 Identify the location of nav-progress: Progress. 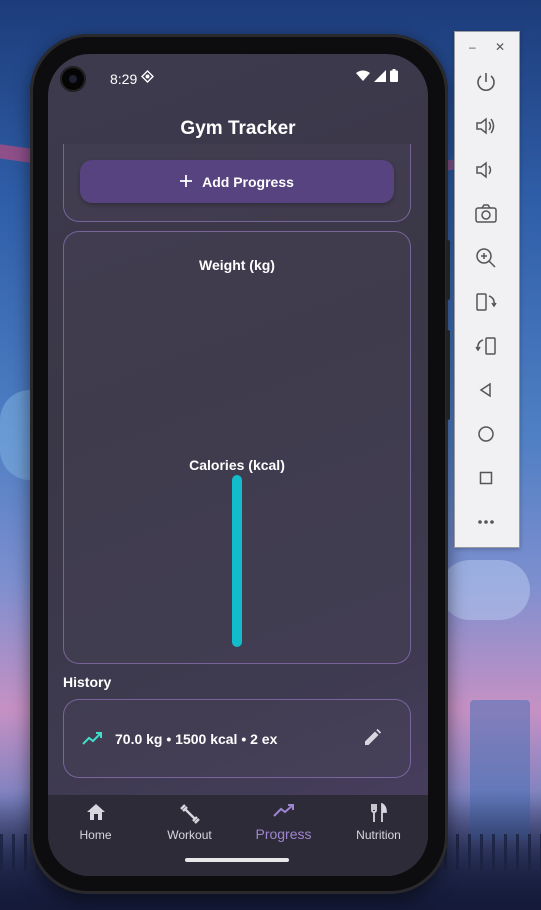
(283, 830).